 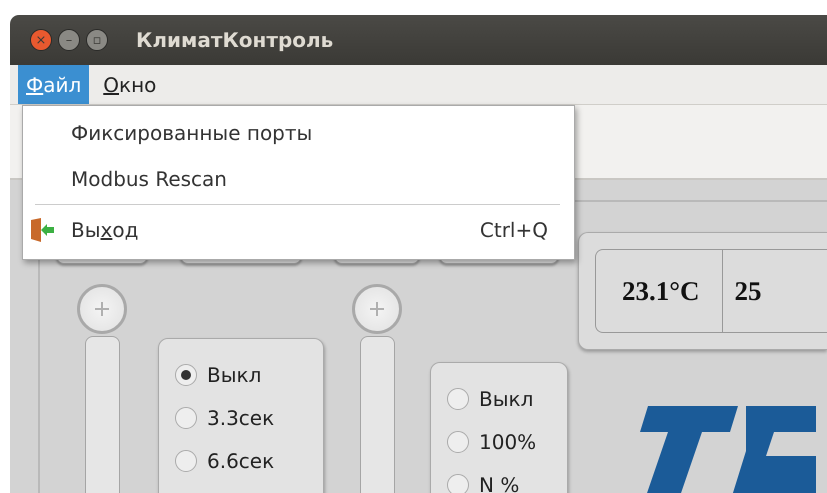 I want to click on radio-label: 3.3сек, so click(x=240, y=418).